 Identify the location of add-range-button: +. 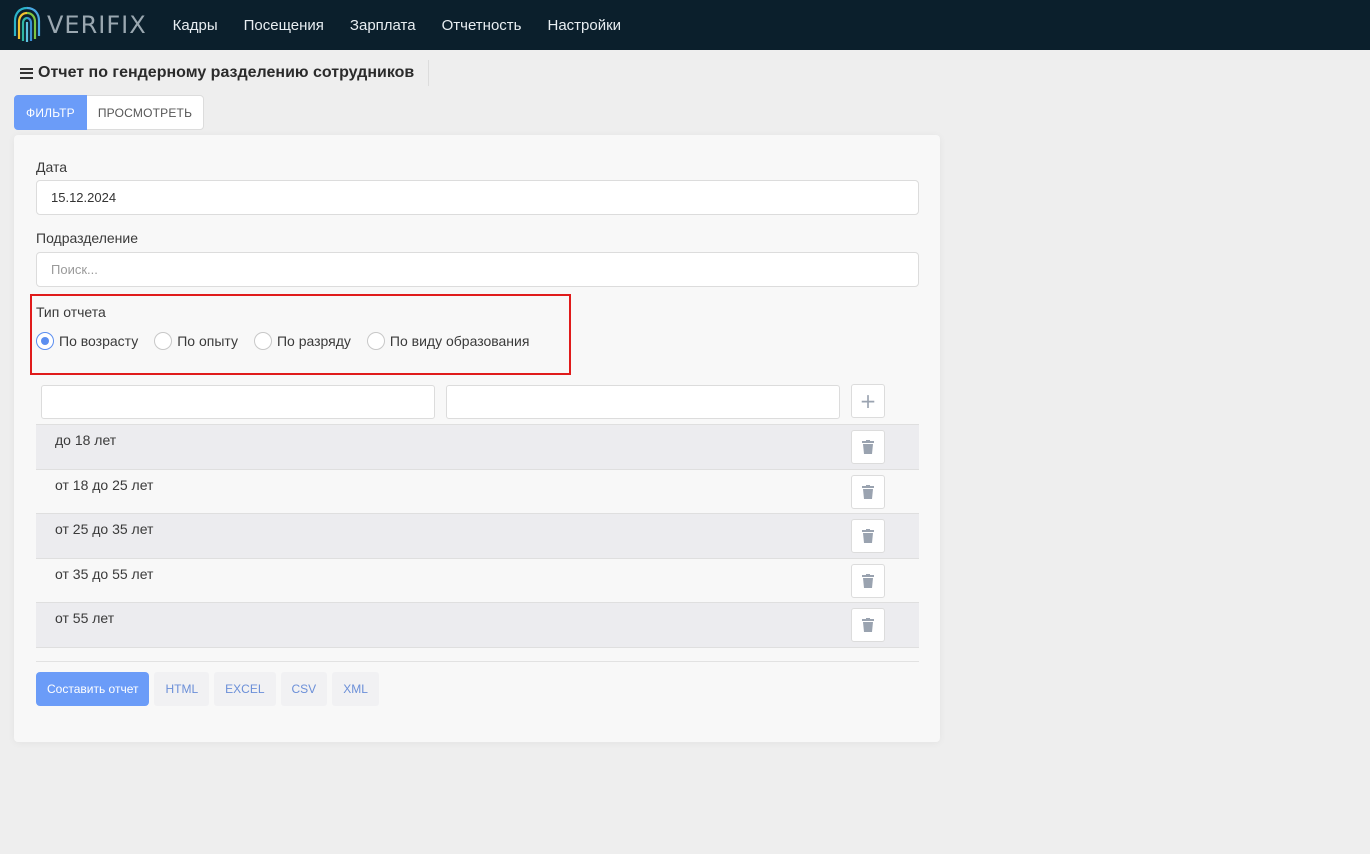
(868, 401).